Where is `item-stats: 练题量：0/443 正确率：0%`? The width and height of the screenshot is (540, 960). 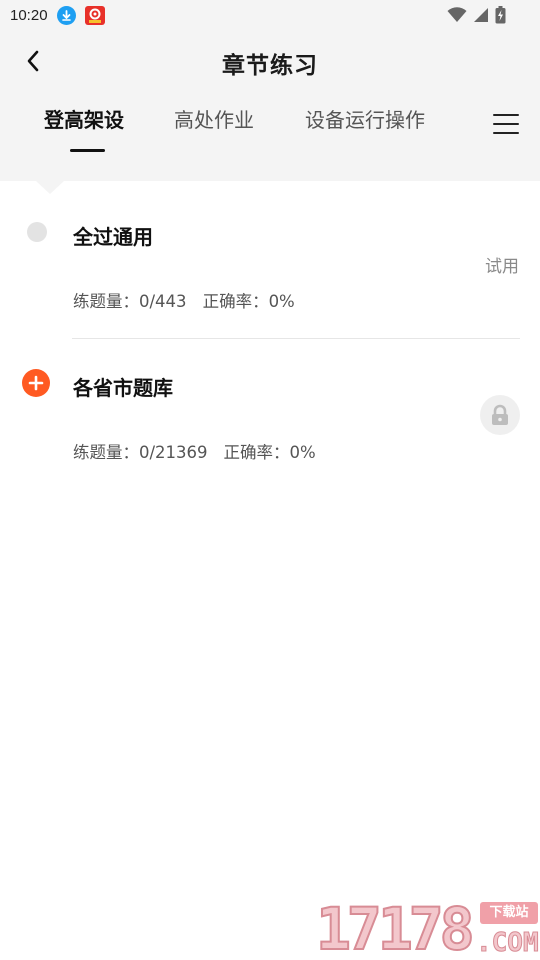
item-stats: 练题量：0/443 正确率：0% is located at coordinates (184, 300).